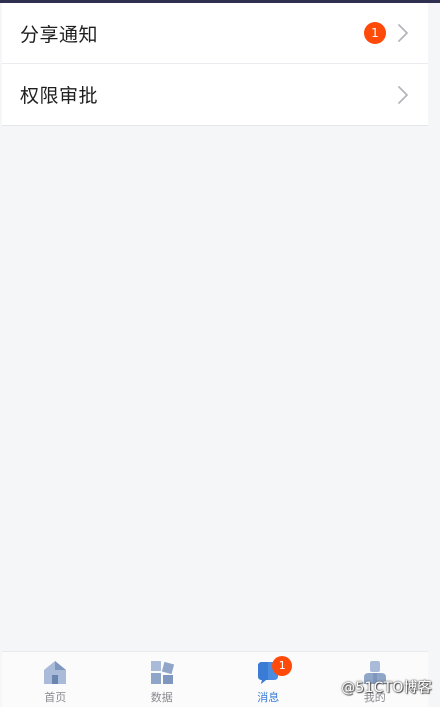 This screenshot has height=707, width=440. What do you see at coordinates (282, 666) in the screenshot?
I see `tab-unread-badge: 1` at bounding box center [282, 666].